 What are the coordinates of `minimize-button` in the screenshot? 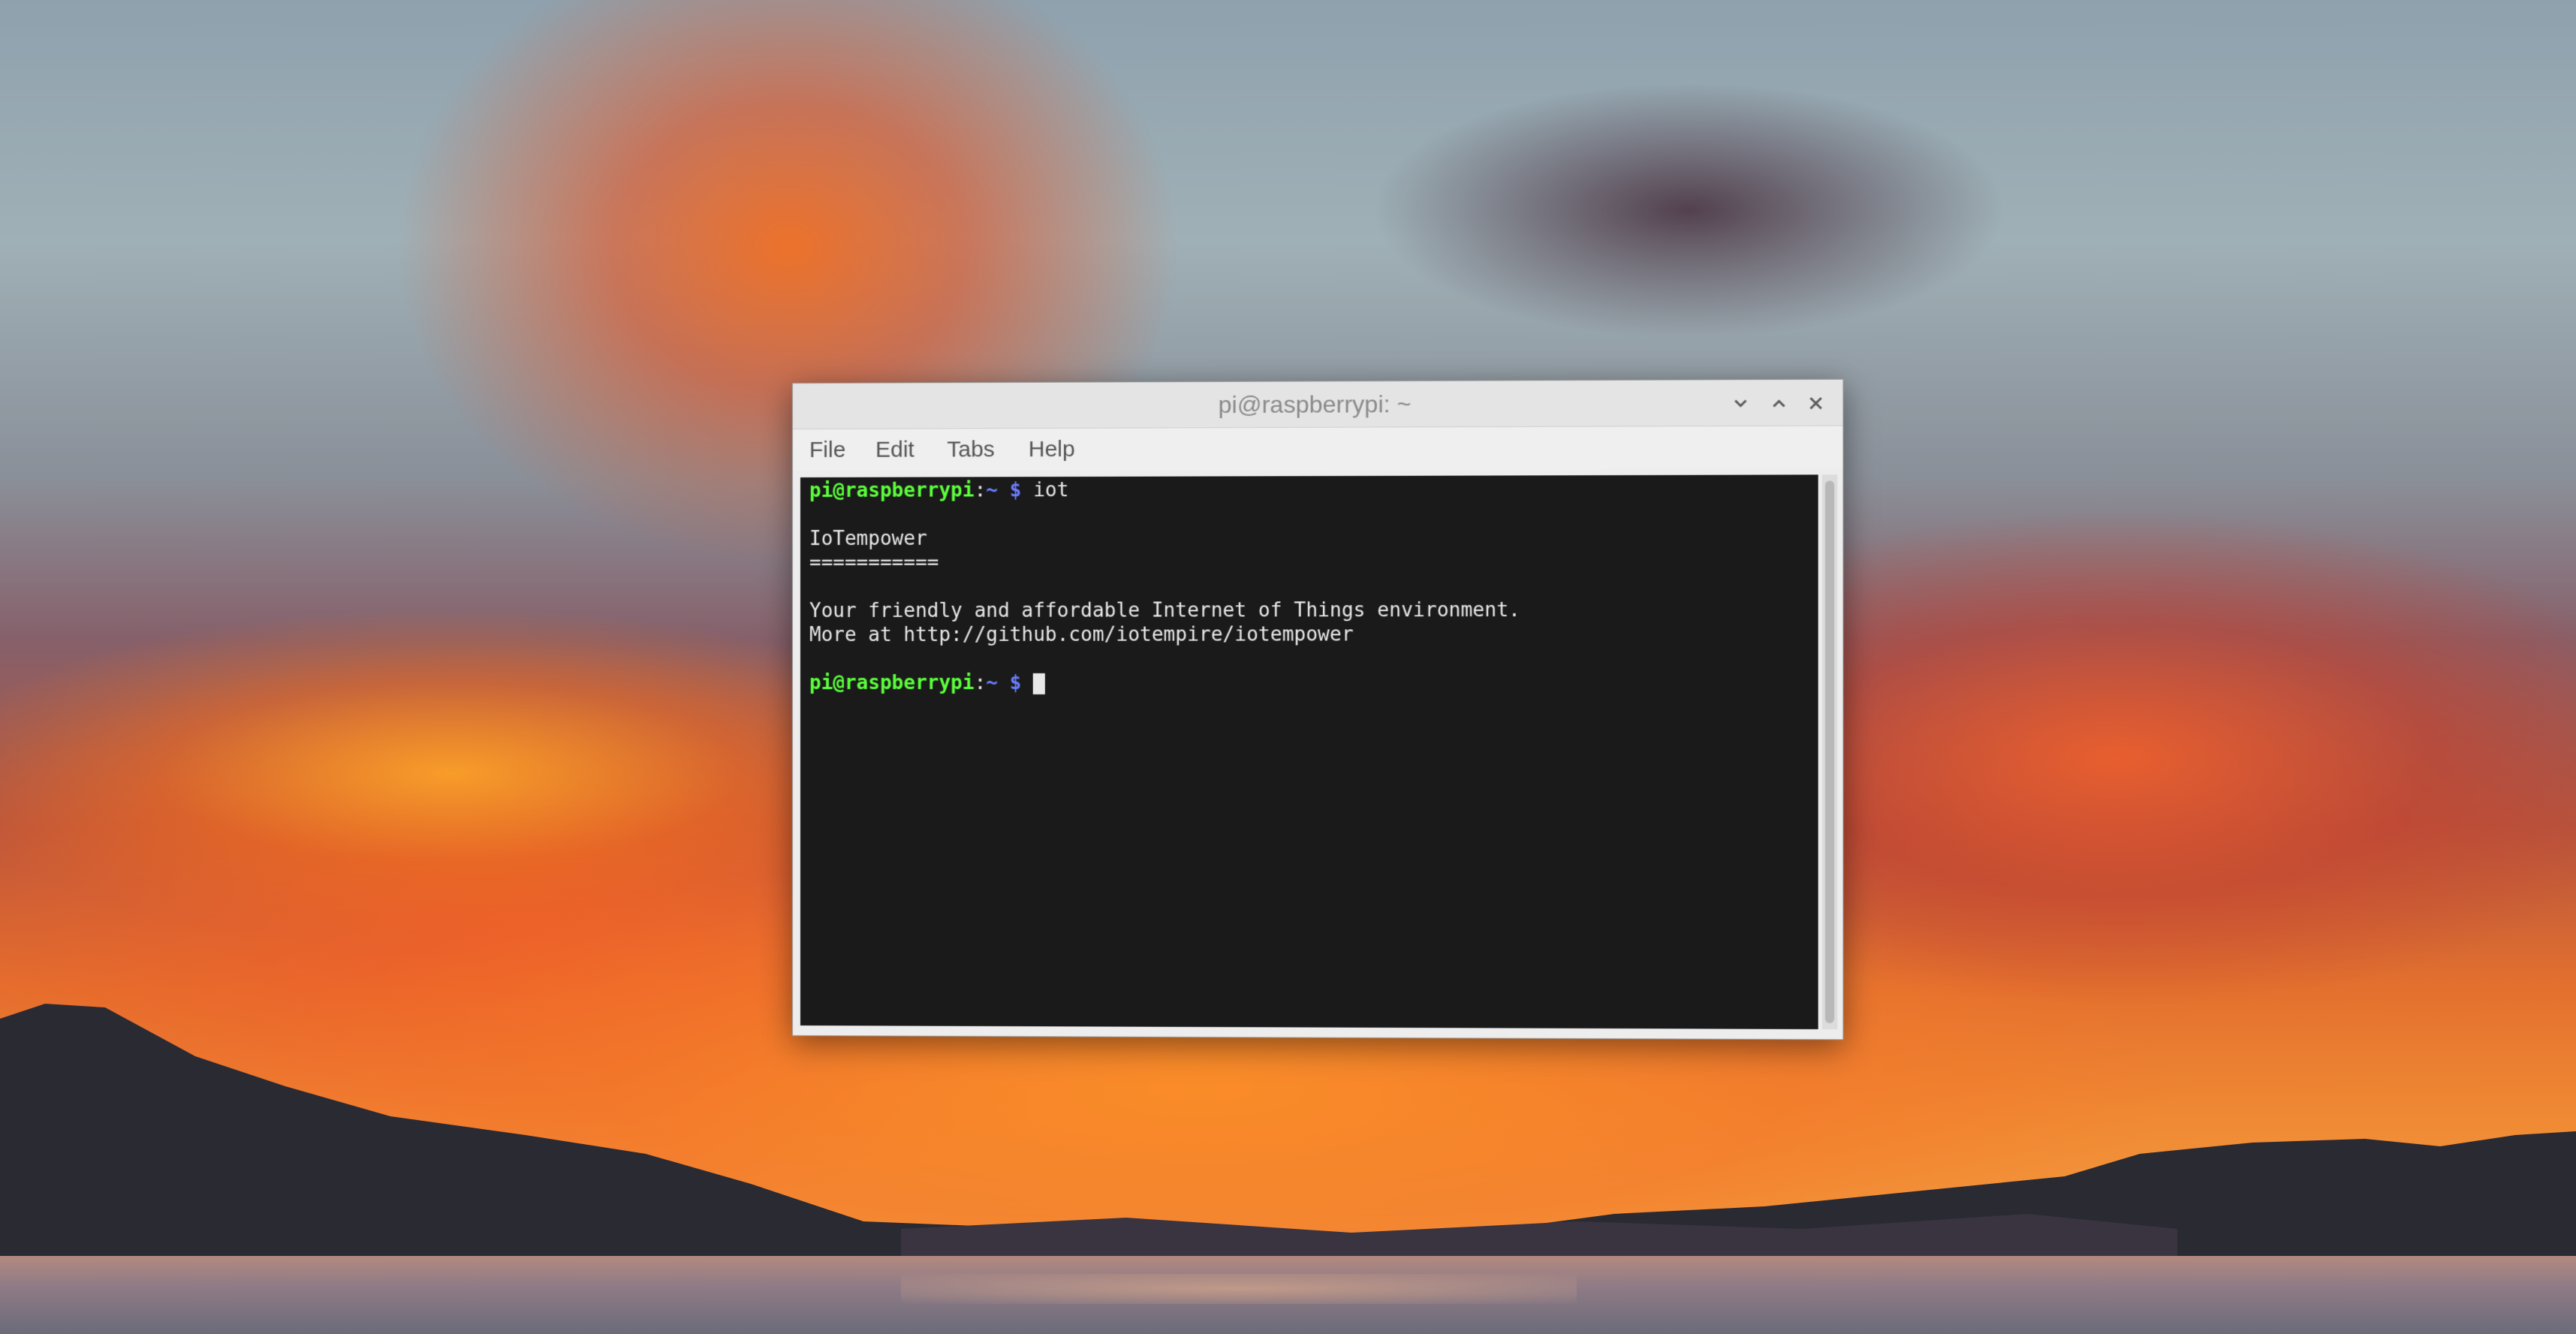 It's located at (1741, 403).